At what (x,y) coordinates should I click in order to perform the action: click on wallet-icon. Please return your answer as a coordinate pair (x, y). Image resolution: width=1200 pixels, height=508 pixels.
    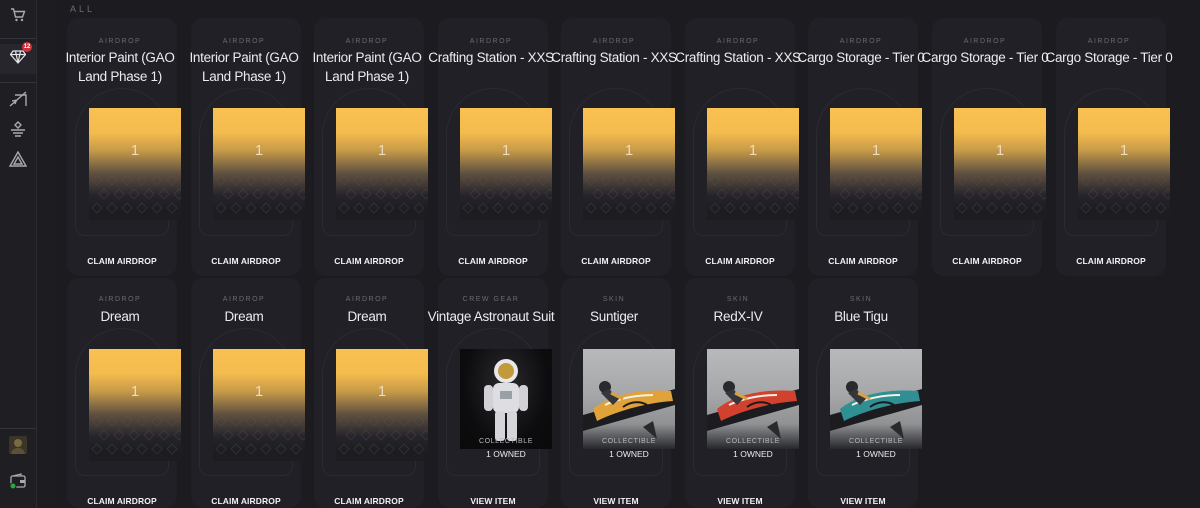
    Looking at the image, I should click on (18, 481).